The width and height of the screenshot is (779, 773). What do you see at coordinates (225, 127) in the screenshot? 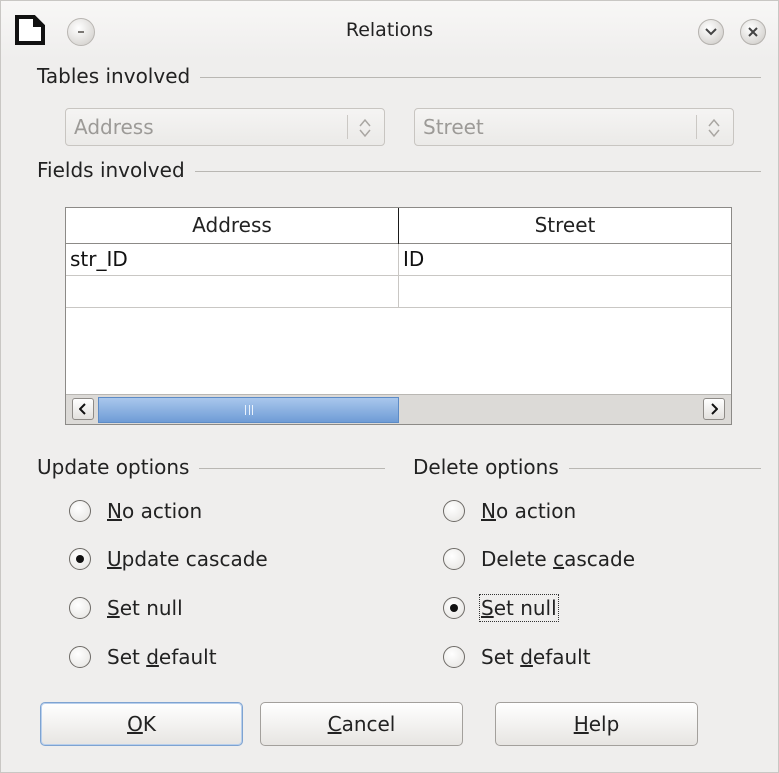
I see `left-table-select: Address` at bounding box center [225, 127].